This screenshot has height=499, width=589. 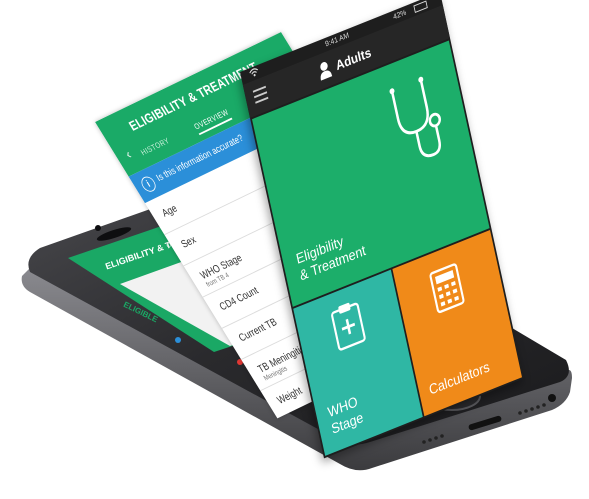 What do you see at coordinates (326, 71) in the screenshot?
I see `person-icon` at bounding box center [326, 71].